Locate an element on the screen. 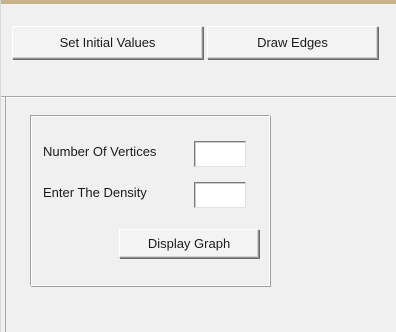 This screenshot has width=396, height=332. density-input is located at coordinates (220, 195).